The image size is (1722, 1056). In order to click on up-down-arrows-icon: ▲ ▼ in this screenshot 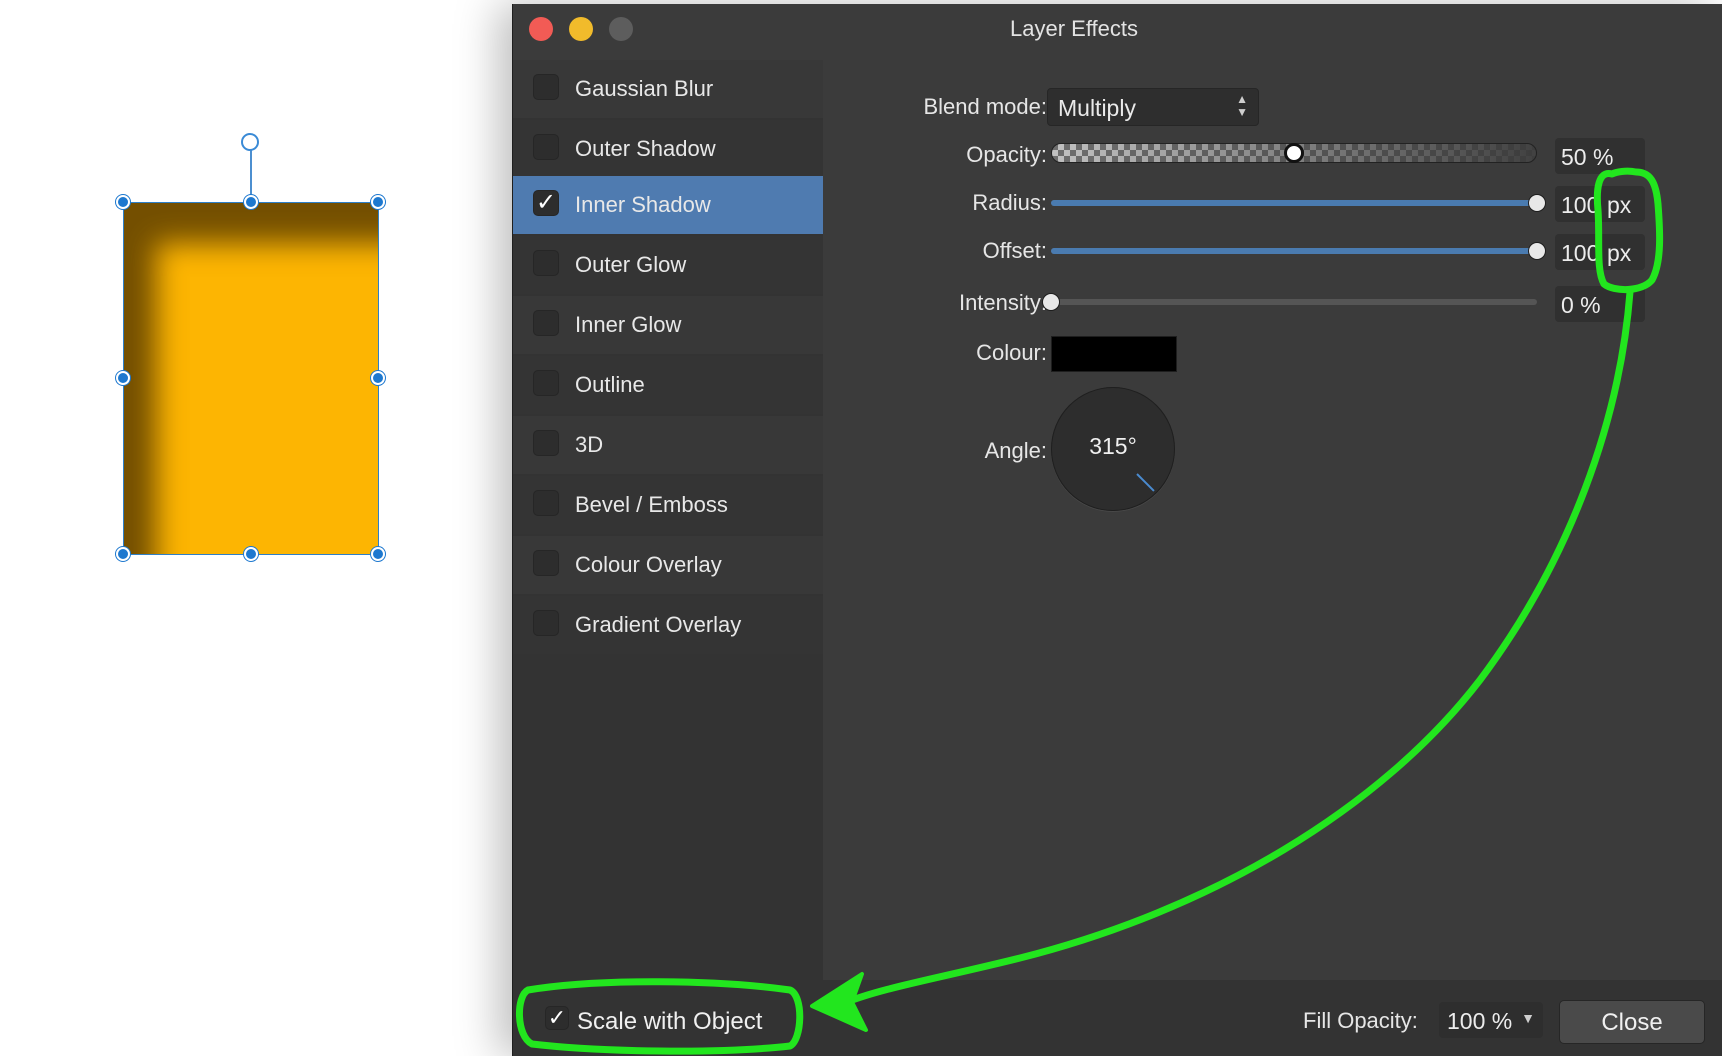, I will do `click(1242, 105)`.